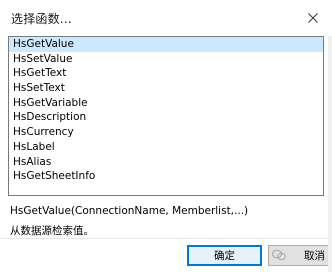 The image size is (332, 272). I want to click on close-button, so click(313, 18).